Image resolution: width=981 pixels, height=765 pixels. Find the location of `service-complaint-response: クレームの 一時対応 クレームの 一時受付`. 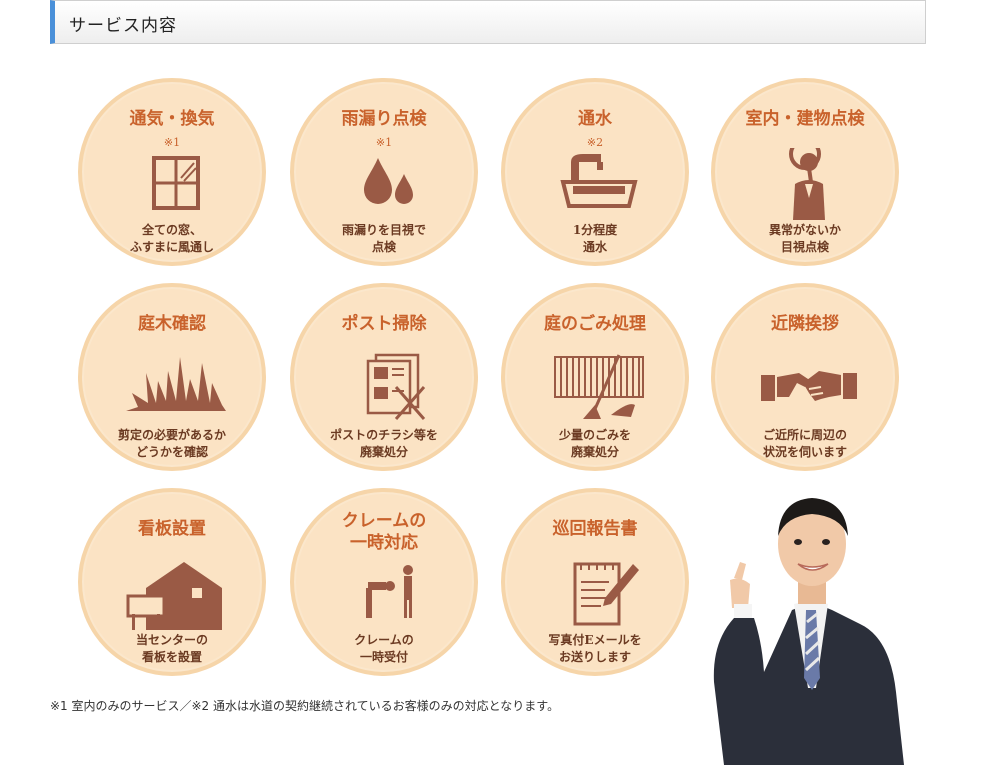

service-complaint-response: クレームの 一時対応 クレームの 一時受付 is located at coordinates (384, 582).